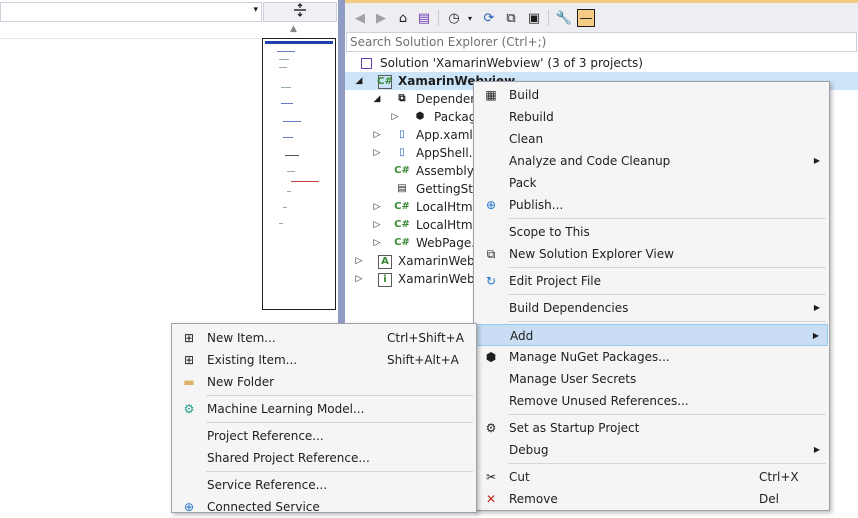  What do you see at coordinates (651, 95) in the screenshot?
I see `menu-item-build: ▦ Build` at bounding box center [651, 95].